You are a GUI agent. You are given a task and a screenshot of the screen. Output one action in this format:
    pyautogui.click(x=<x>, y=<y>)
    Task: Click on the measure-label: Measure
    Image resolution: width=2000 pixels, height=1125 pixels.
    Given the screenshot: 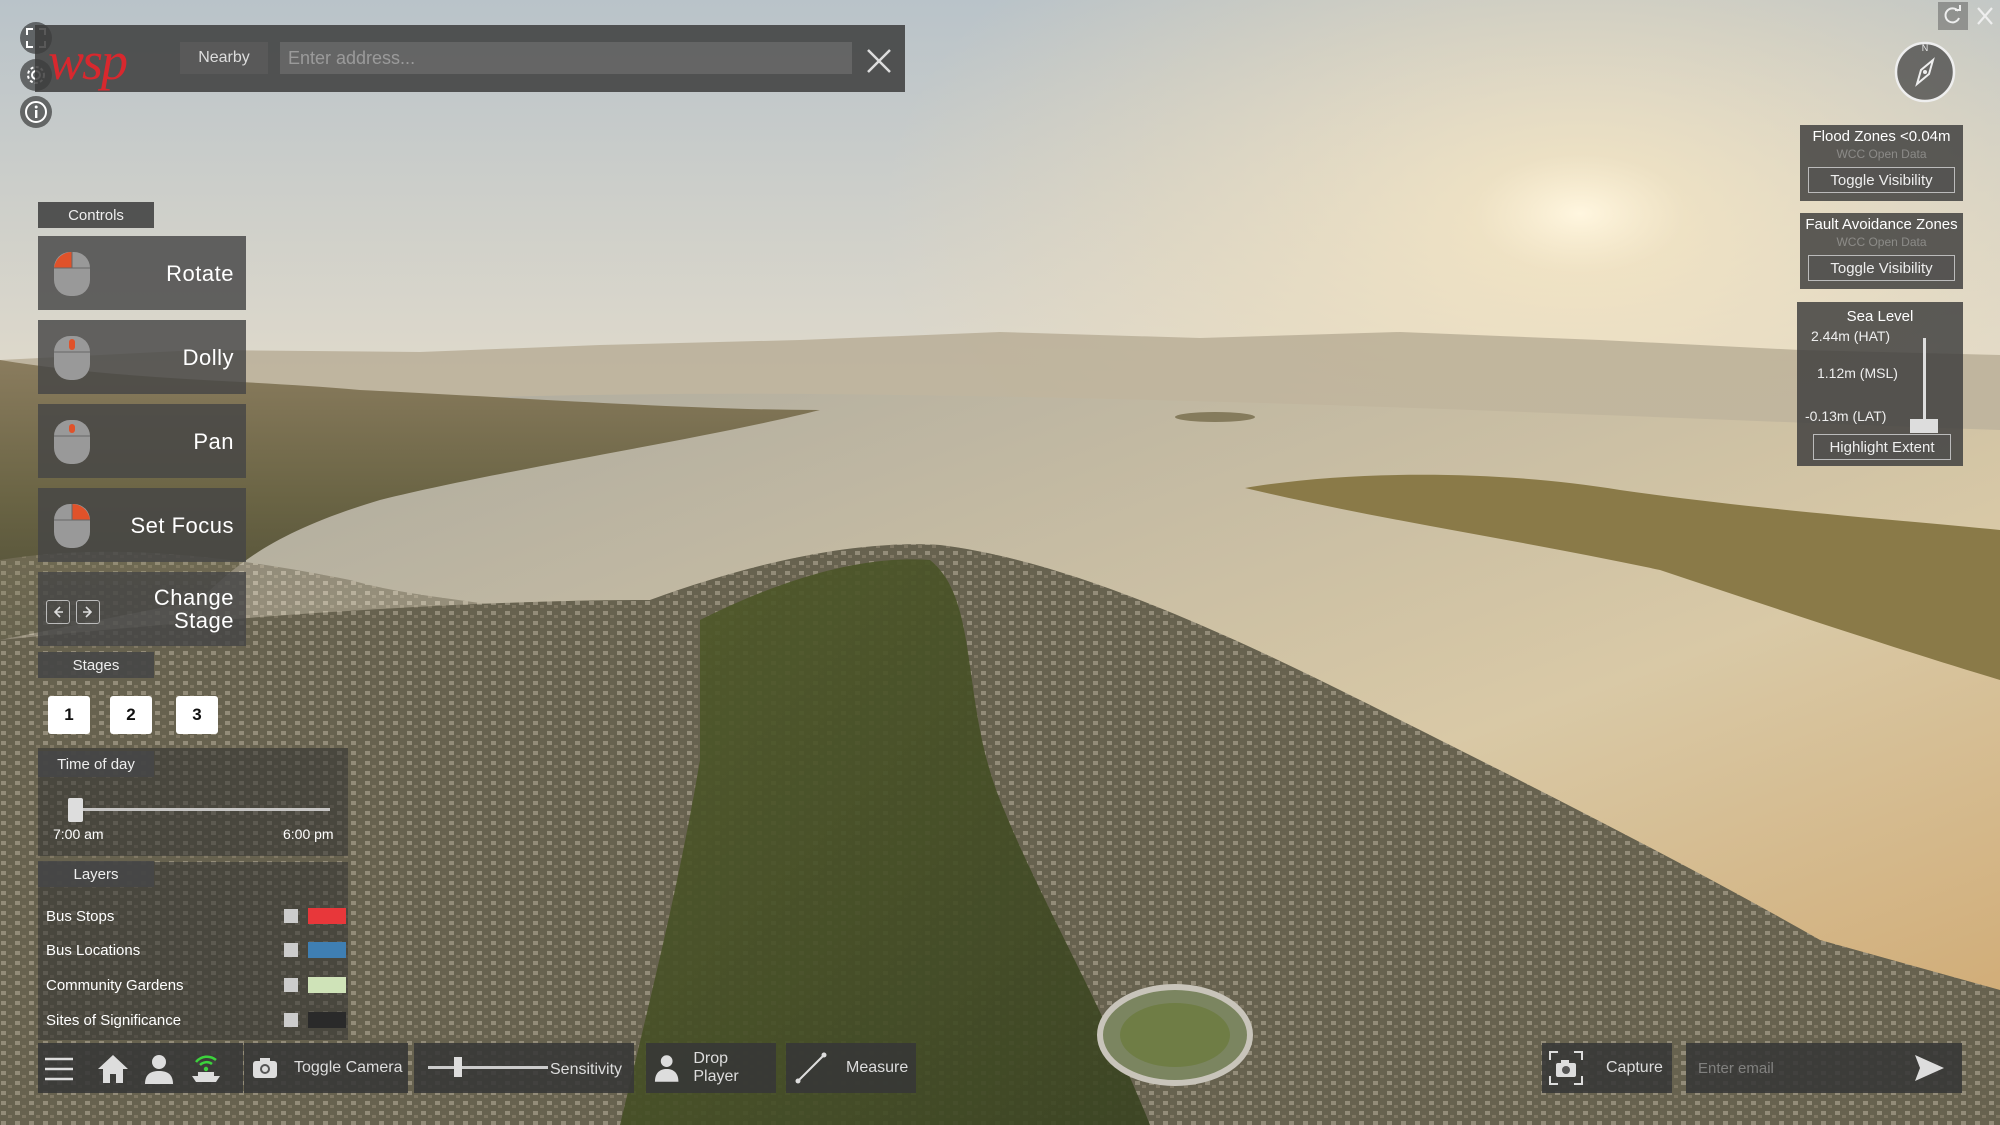 What is the action you would take?
    pyautogui.click(x=877, y=1067)
    